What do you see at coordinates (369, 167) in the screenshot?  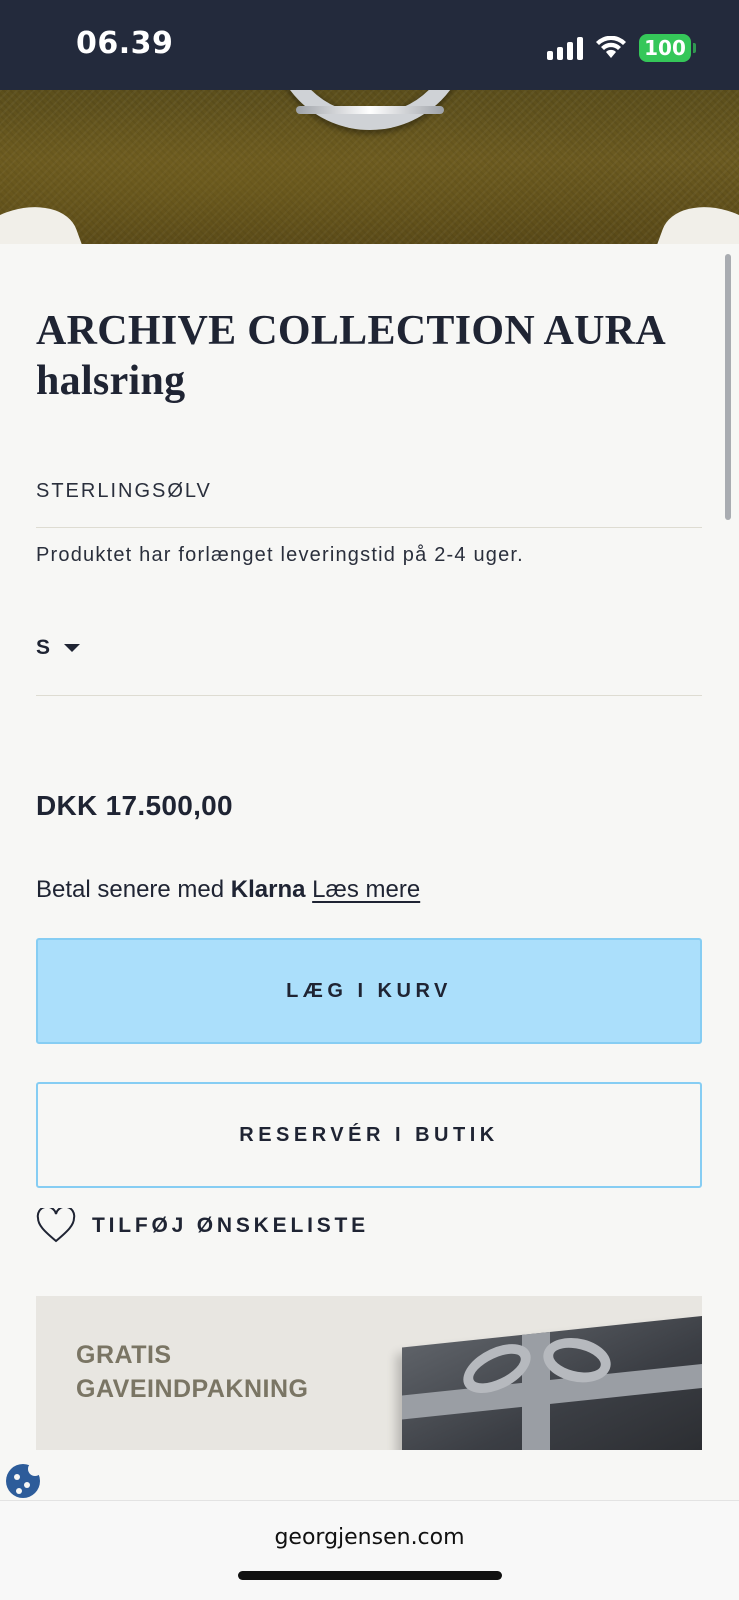 I see `product-image` at bounding box center [369, 167].